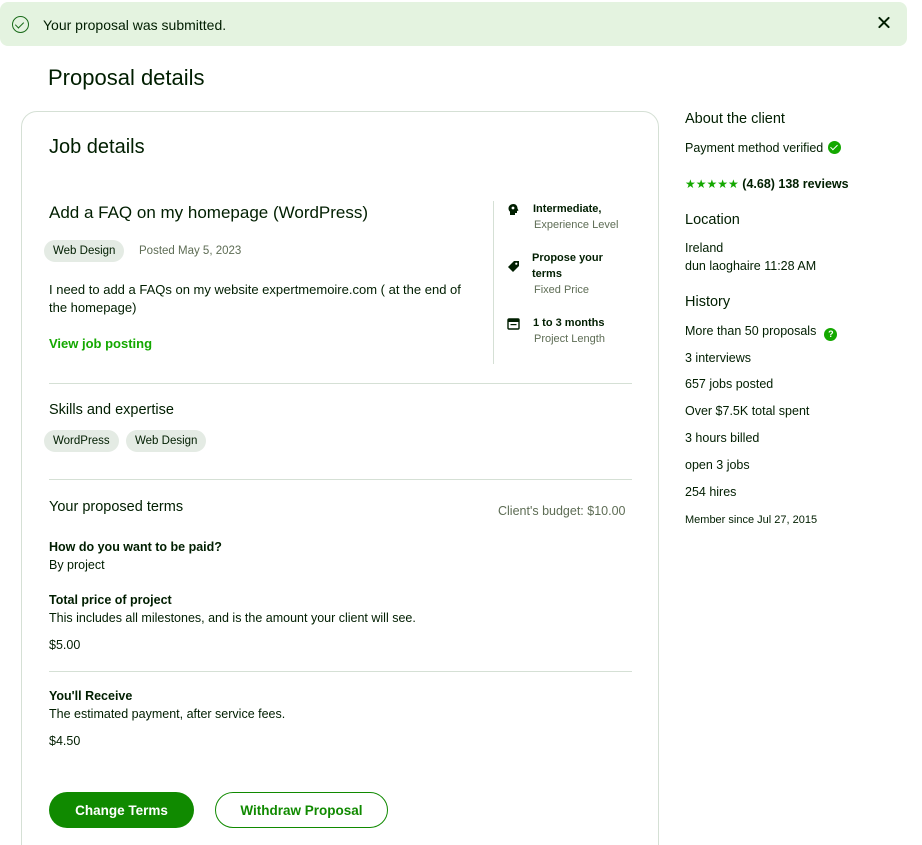 The image size is (922, 845). I want to click on about-client-title: About the client, so click(735, 119).